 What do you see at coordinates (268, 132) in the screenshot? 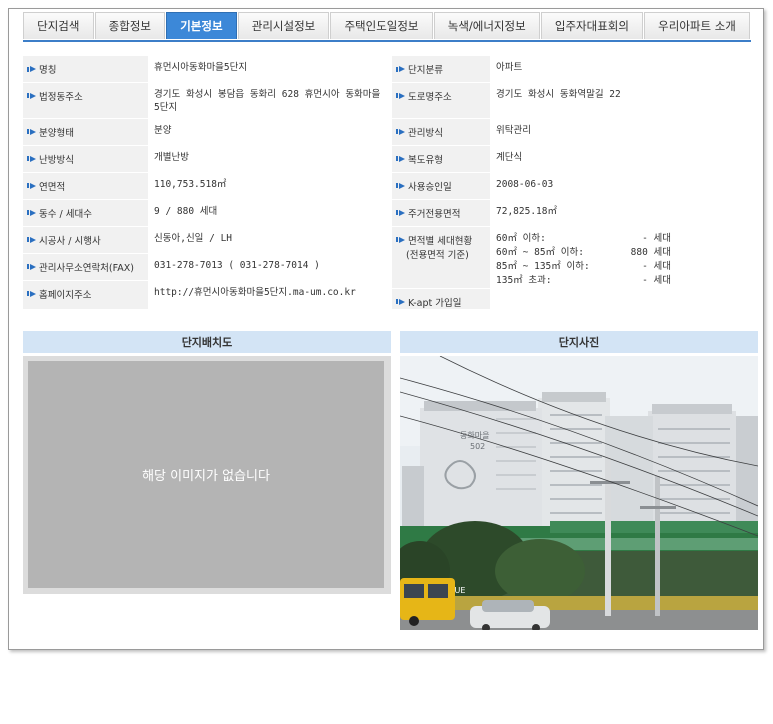
I see `sale-type-value: 분양` at bounding box center [268, 132].